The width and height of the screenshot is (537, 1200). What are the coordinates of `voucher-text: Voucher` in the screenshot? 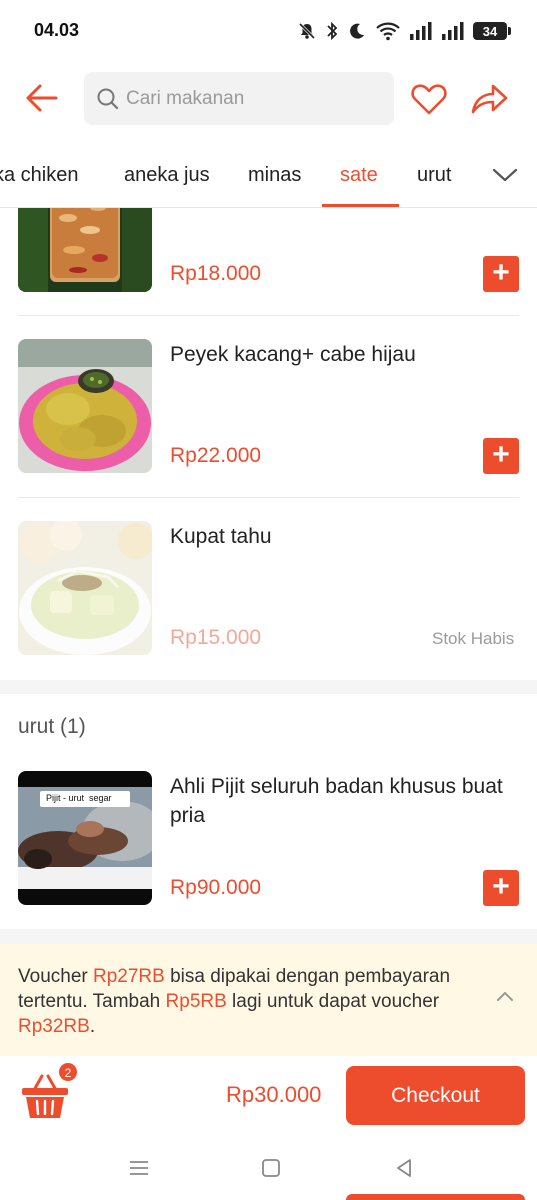 It's located at (55, 976).